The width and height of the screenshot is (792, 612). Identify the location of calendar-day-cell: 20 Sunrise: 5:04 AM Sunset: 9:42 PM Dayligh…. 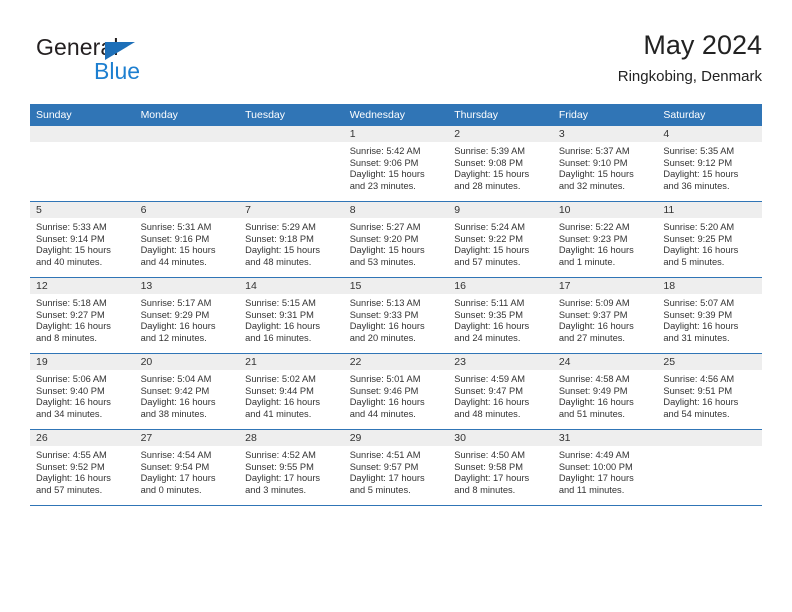
(187, 391).